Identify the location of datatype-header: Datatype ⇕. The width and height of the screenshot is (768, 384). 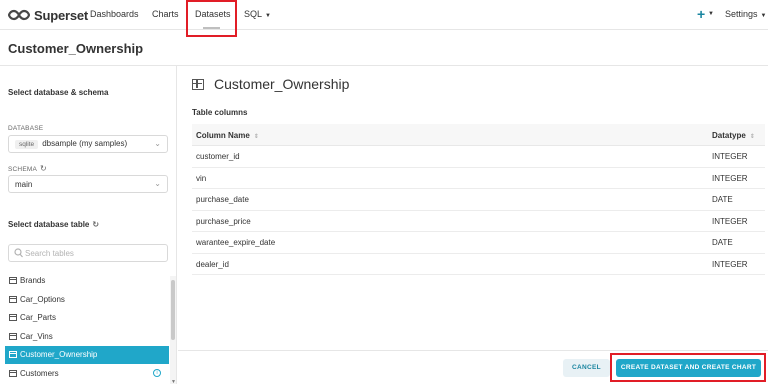
(733, 135).